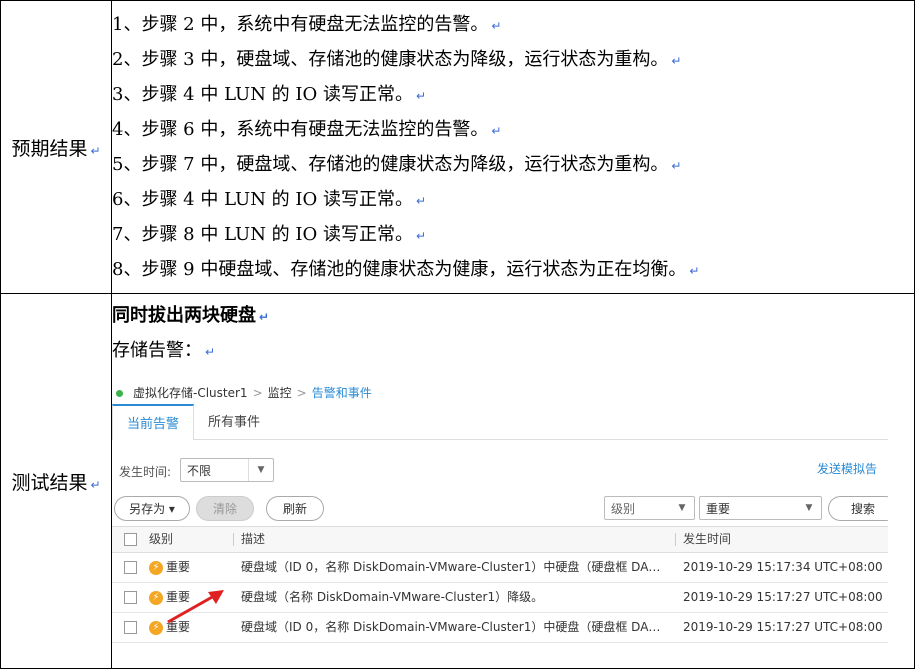 This screenshot has height=669, width=915. I want to click on test-subheading: 存储告警：, so click(157, 350).